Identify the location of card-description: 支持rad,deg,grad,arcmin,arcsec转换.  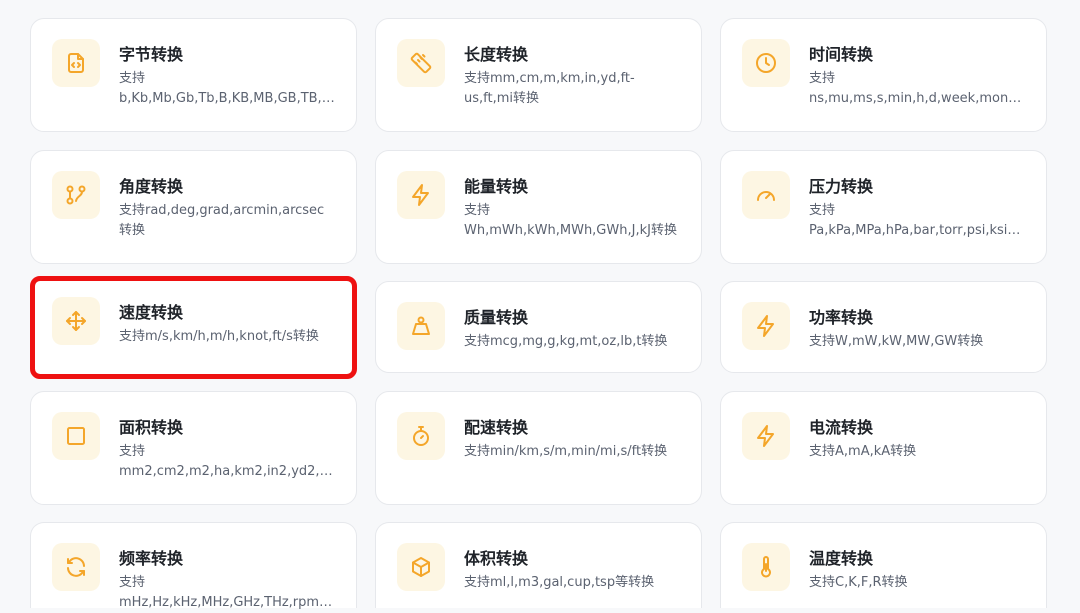
(222, 220).